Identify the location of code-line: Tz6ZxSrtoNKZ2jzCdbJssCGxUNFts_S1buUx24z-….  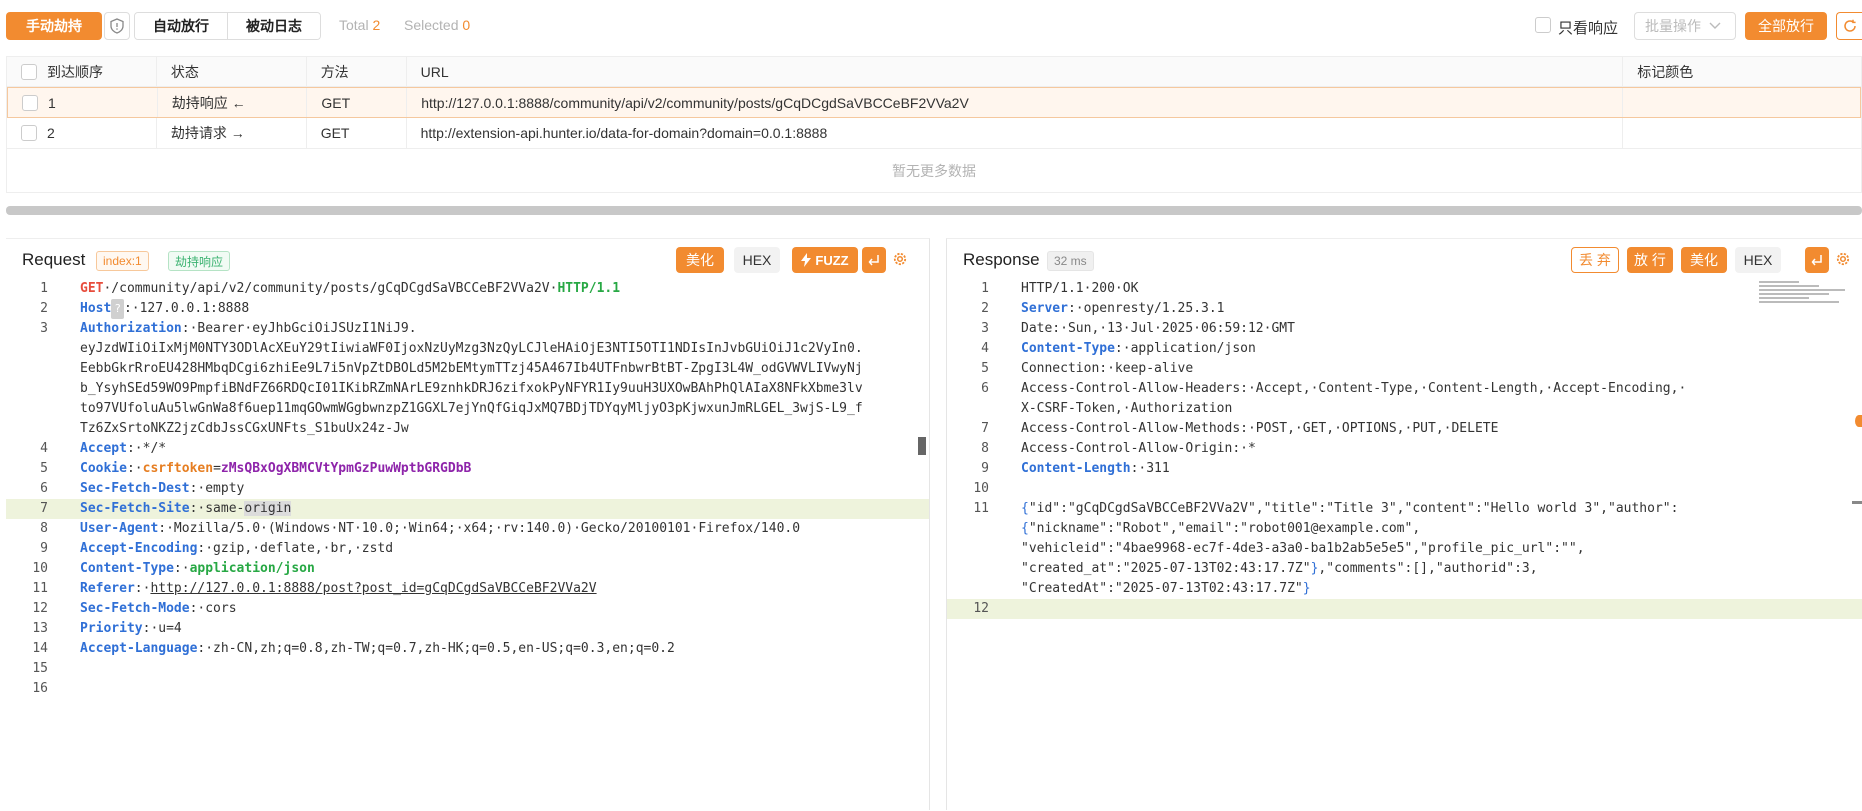
(467, 429).